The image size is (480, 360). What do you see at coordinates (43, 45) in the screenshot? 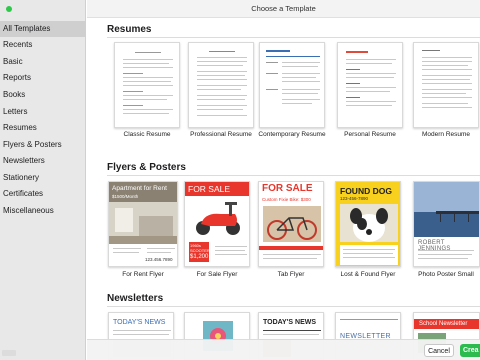
I see `sidebar-item-recents: Recents` at bounding box center [43, 45].